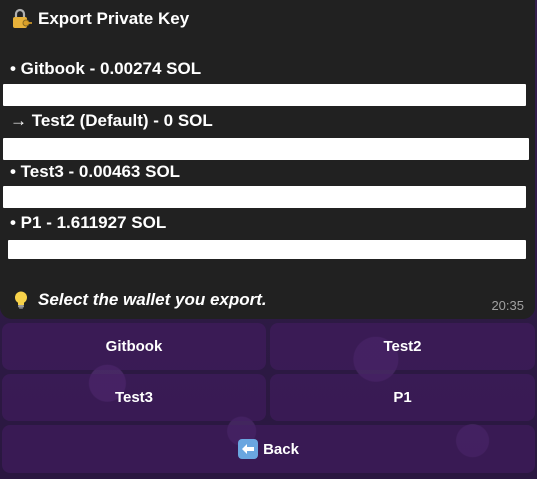  I want to click on keyboard-button-test2: Test2, so click(402, 346).